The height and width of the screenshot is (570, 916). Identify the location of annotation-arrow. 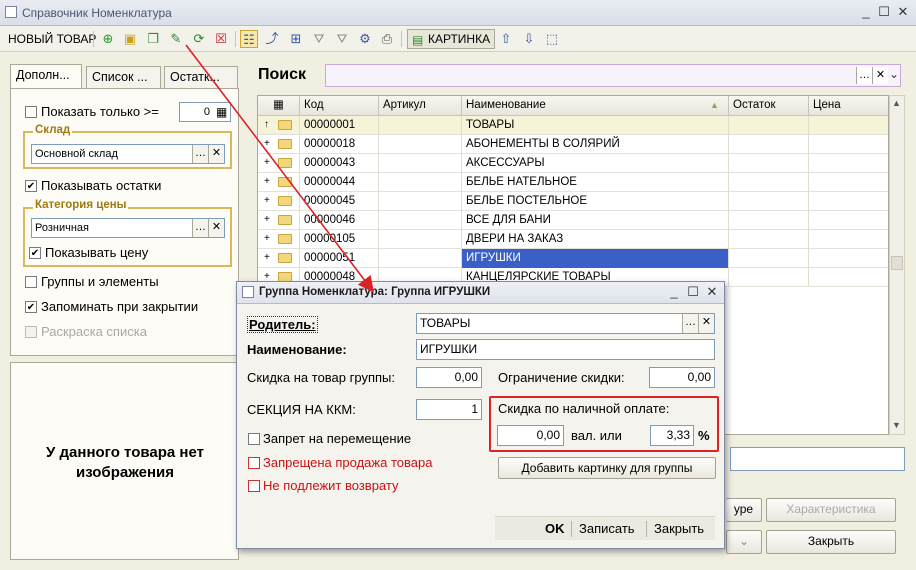
(279, 168).